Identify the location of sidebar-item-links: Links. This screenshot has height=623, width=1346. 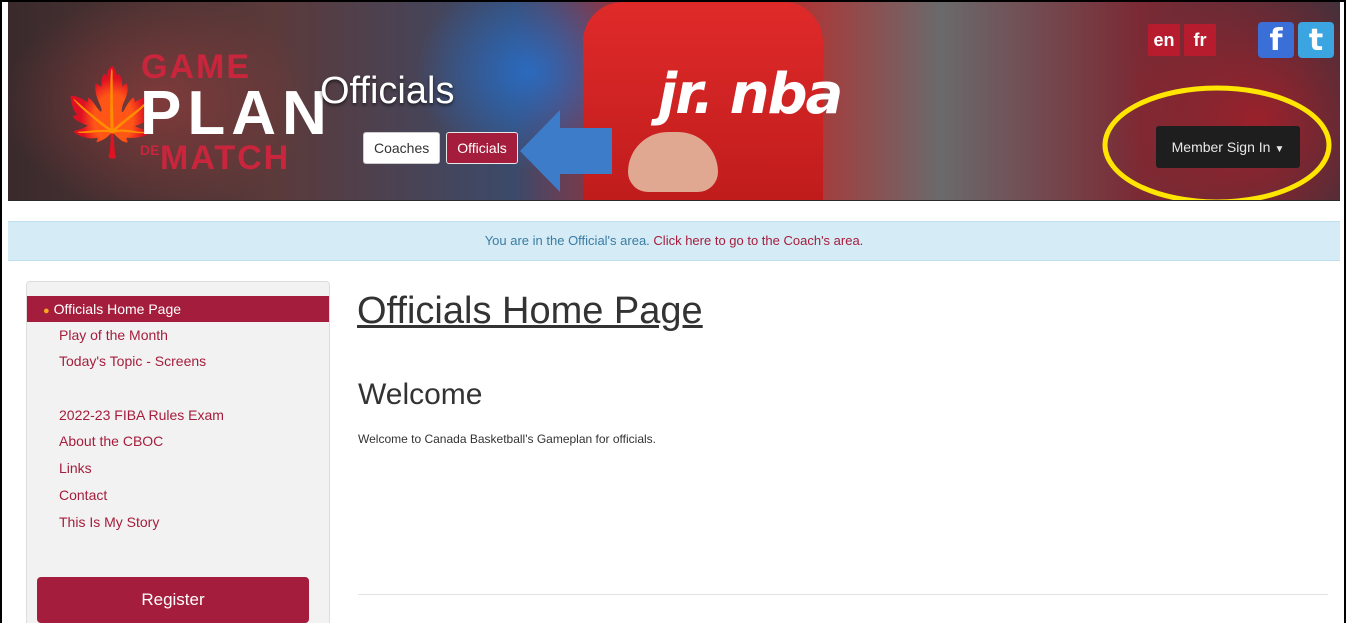
(178, 468).